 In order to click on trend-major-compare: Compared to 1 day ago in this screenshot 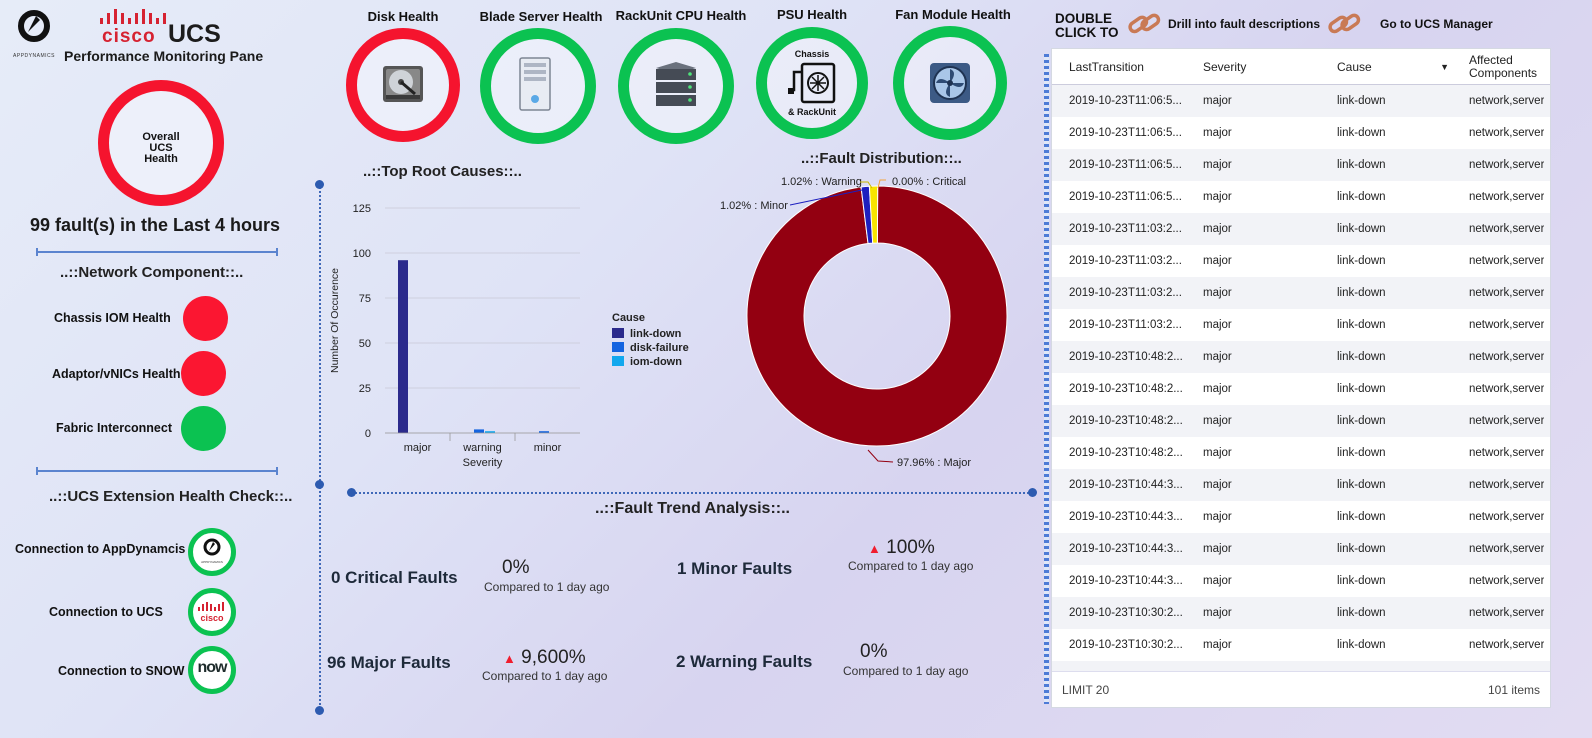, I will do `click(545, 676)`.